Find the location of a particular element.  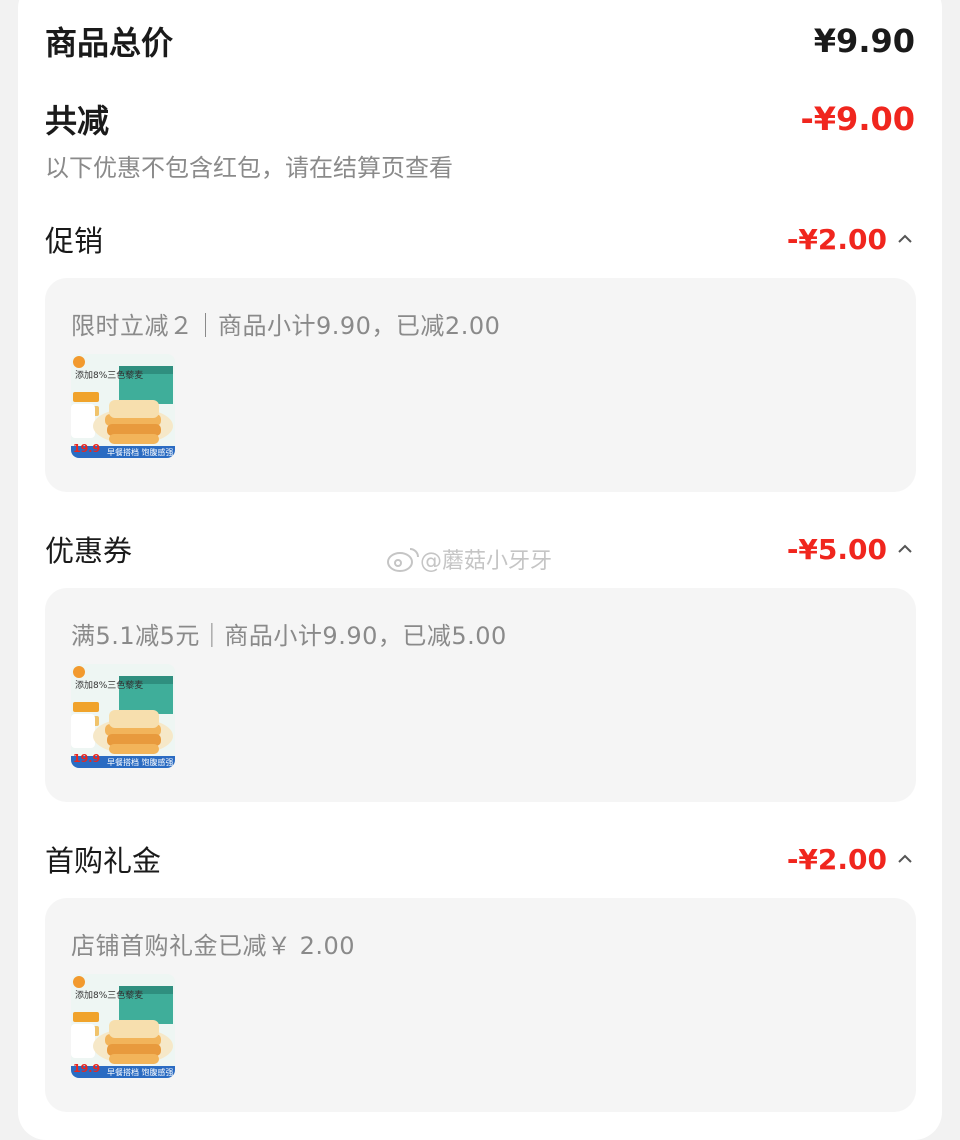

first-purchase-detail: 店铺首购礼金已减￥ 2.00 is located at coordinates (213, 946).